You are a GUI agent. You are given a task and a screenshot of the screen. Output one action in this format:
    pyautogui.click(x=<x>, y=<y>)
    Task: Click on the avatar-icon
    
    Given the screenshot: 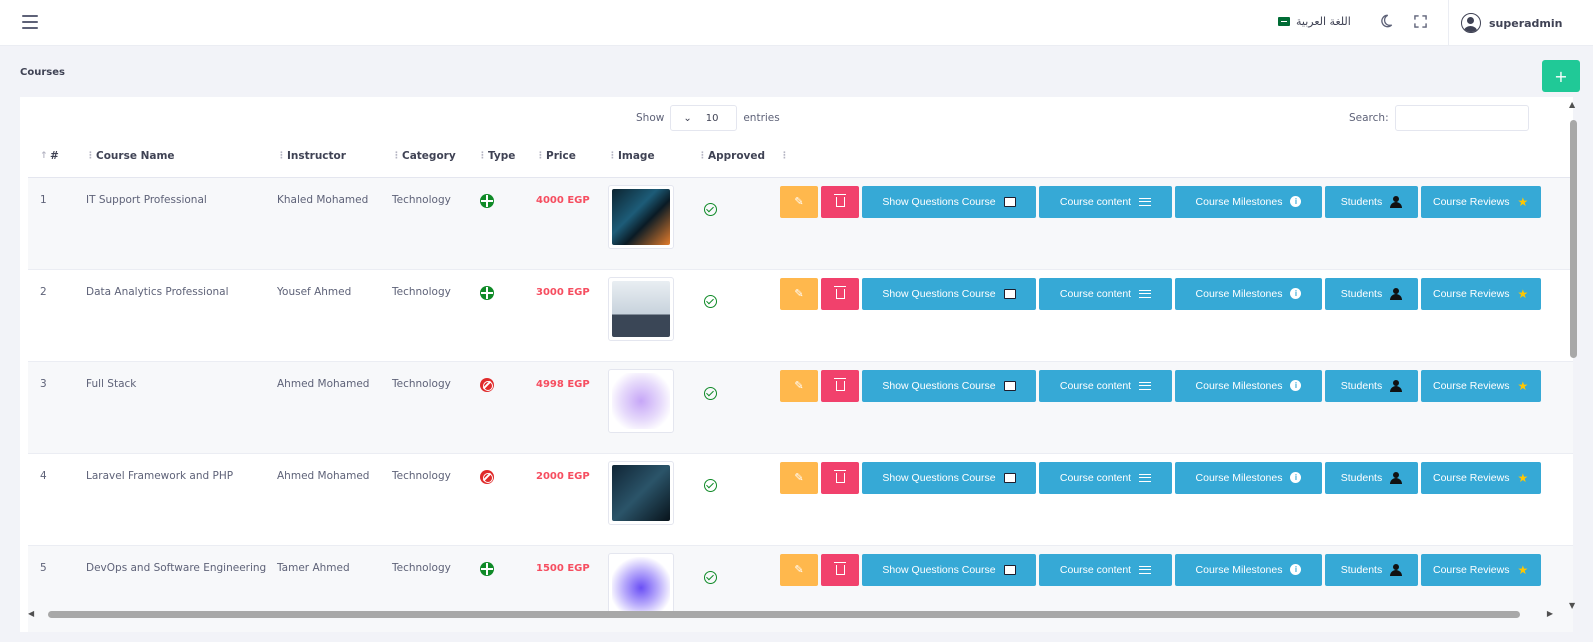 What is the action you would take?
    pyautogui.click(x=1471, y=23)
    